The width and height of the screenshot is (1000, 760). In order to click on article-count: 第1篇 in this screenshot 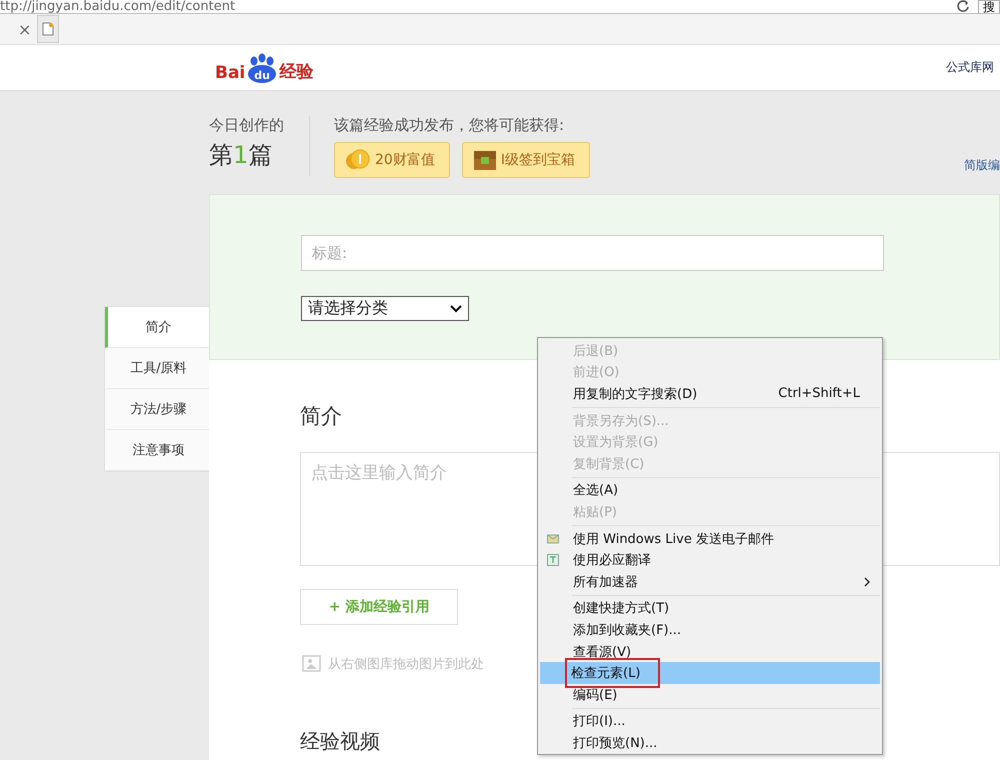, I will do `click(241, 155)`.